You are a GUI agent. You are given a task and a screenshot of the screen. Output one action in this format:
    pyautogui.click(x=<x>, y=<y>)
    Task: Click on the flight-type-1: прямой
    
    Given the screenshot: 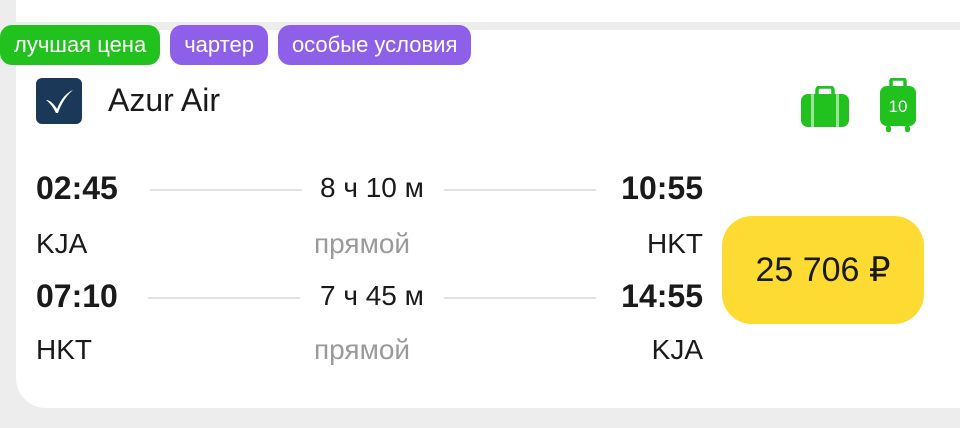 What is the action you would take?
    pyautogui.click(x=362, y=243)
    